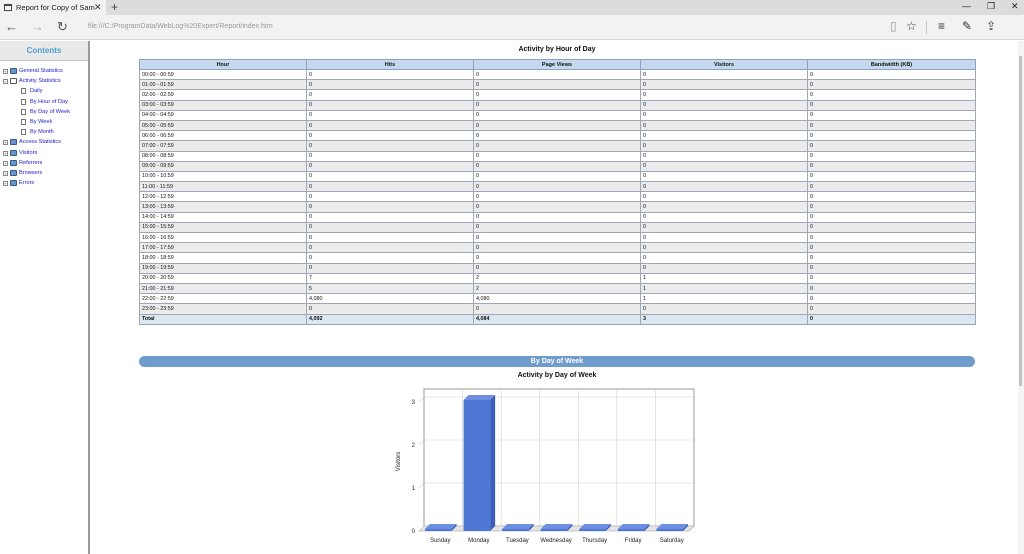 The height and width of the screenshot is (554, 1024). I want to click on back-button: ←, so click(11, 26).